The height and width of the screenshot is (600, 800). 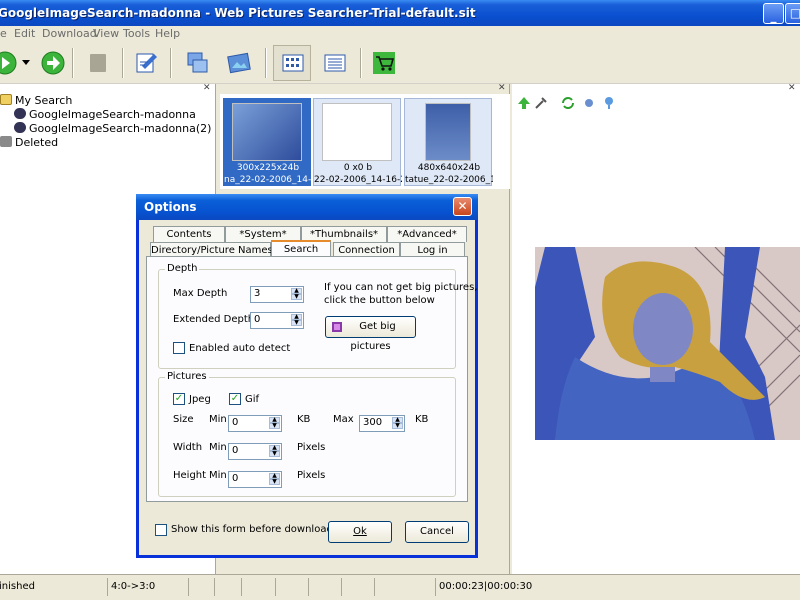 What do you see at coordinates (773, 13) in the screenshot?
I see `minimize-button: _` at bounding box center [773, 13].